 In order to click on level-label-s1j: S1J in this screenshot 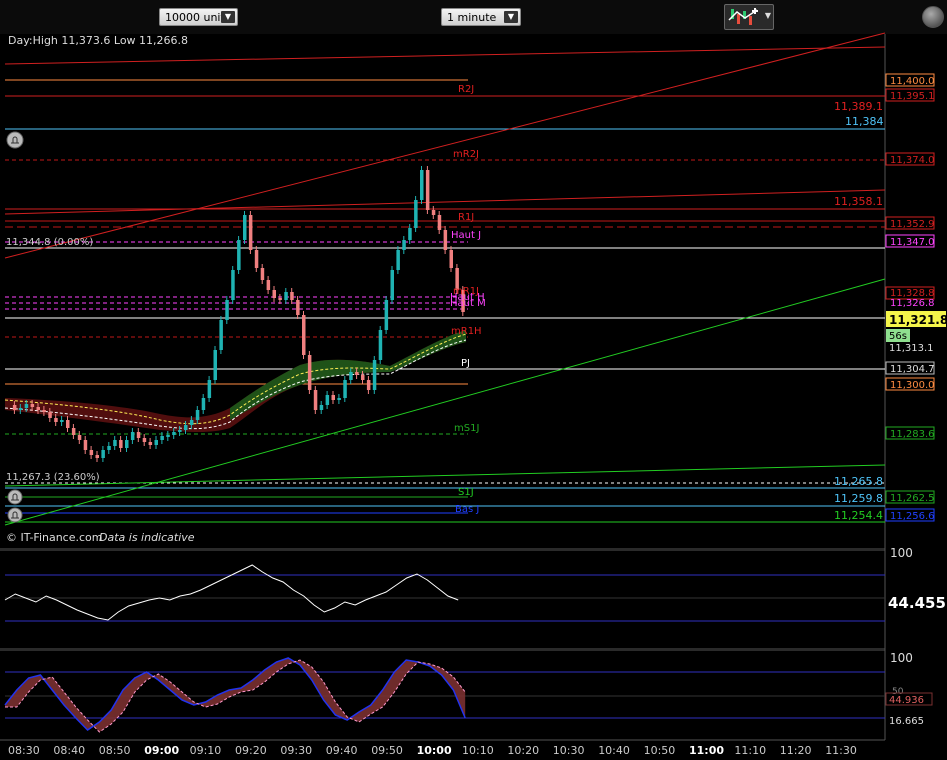, I will do `click(466, 492)`.